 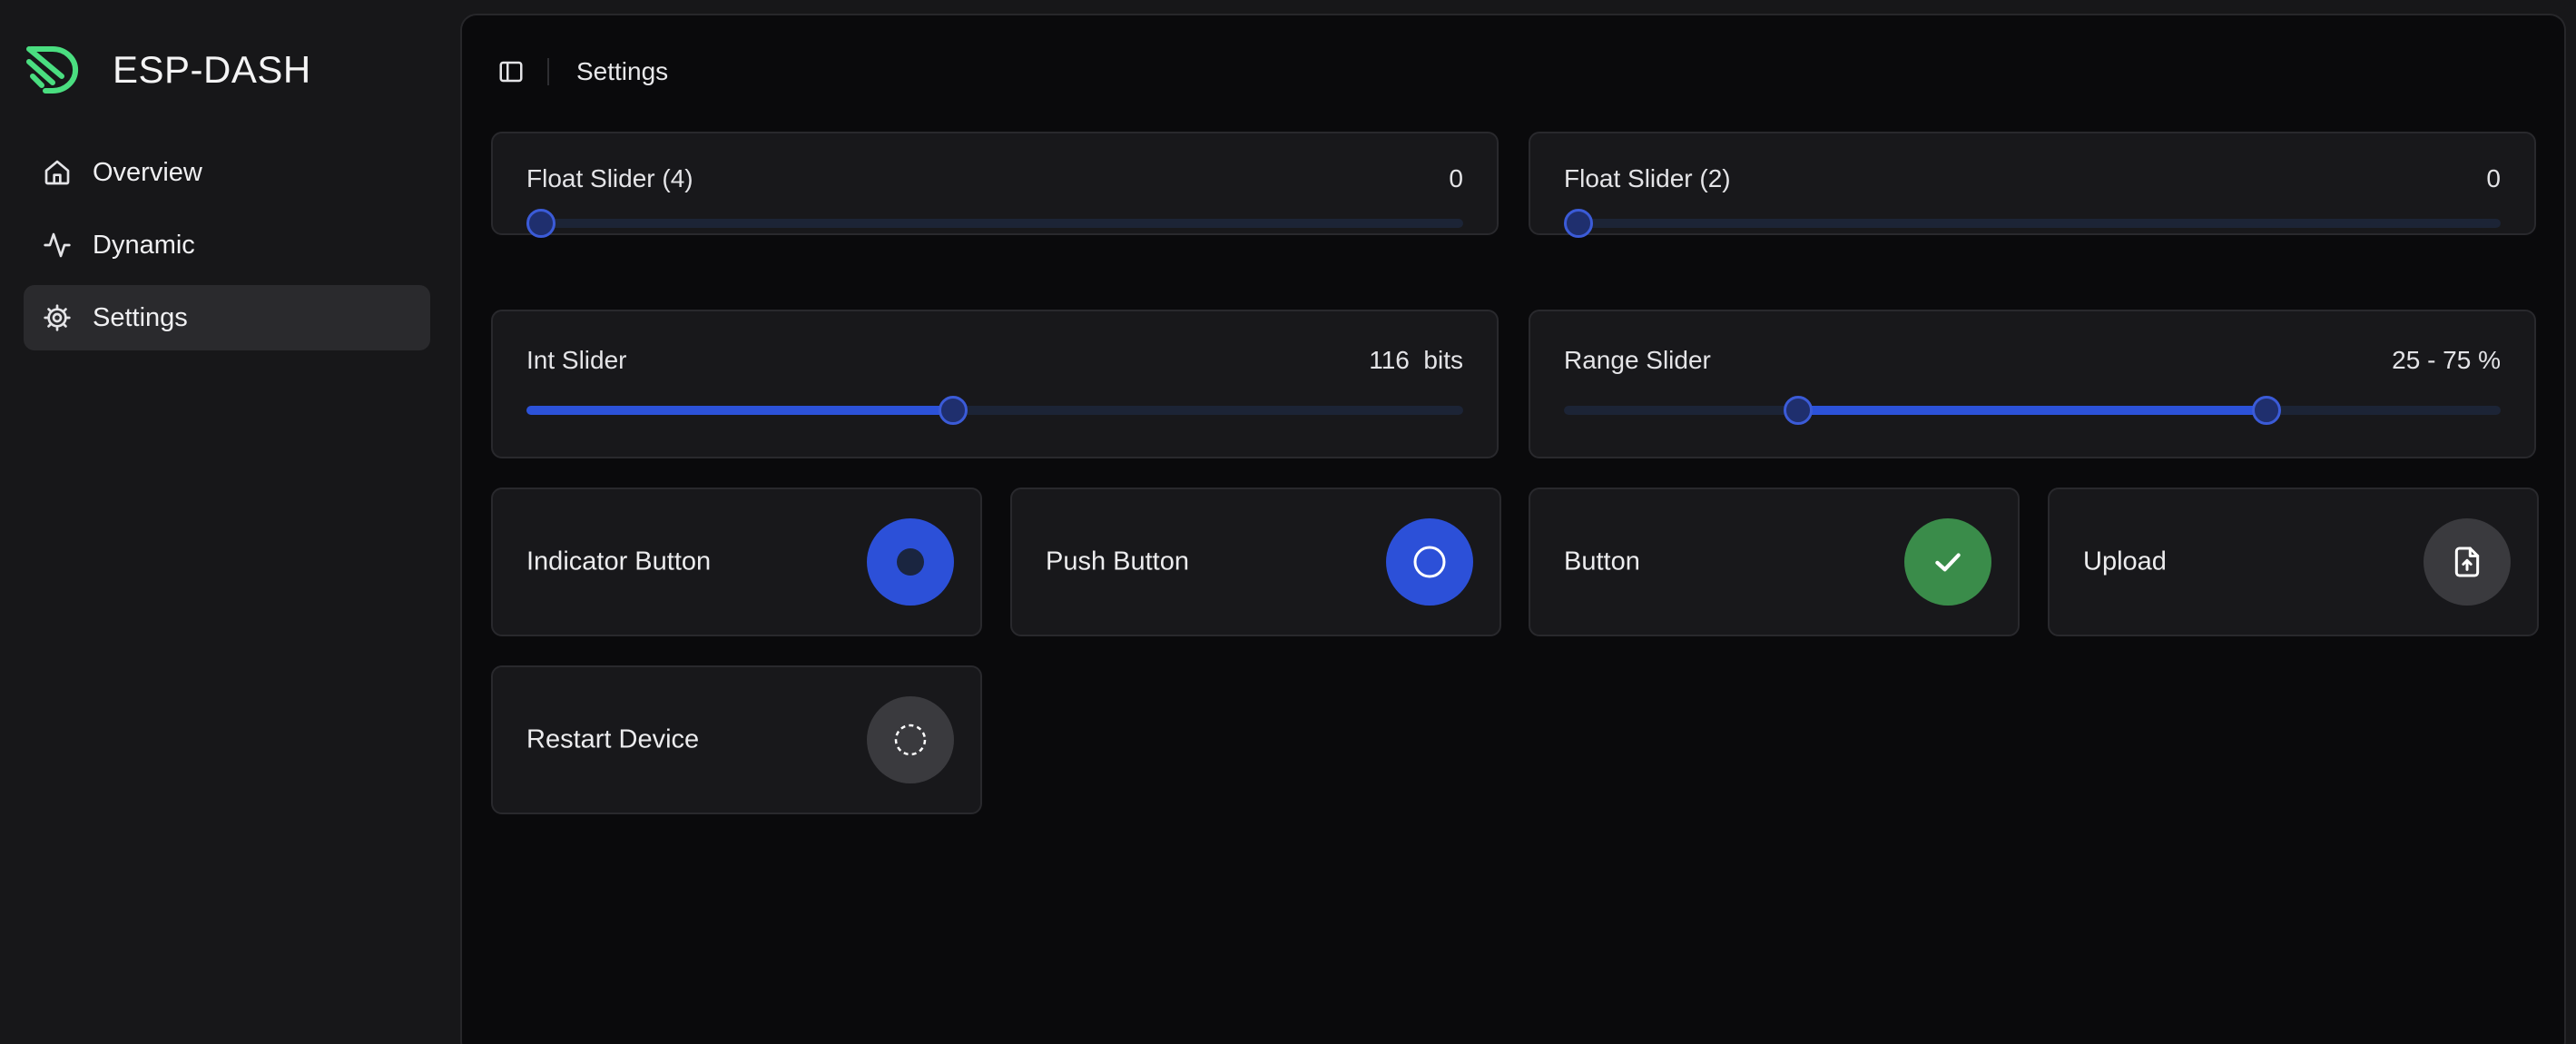 What do you see at coordinates (995, 185) in the screenshot?
I see `float-slider-4-card: Float Slider (4) 0` at bounding box center [995, 185].